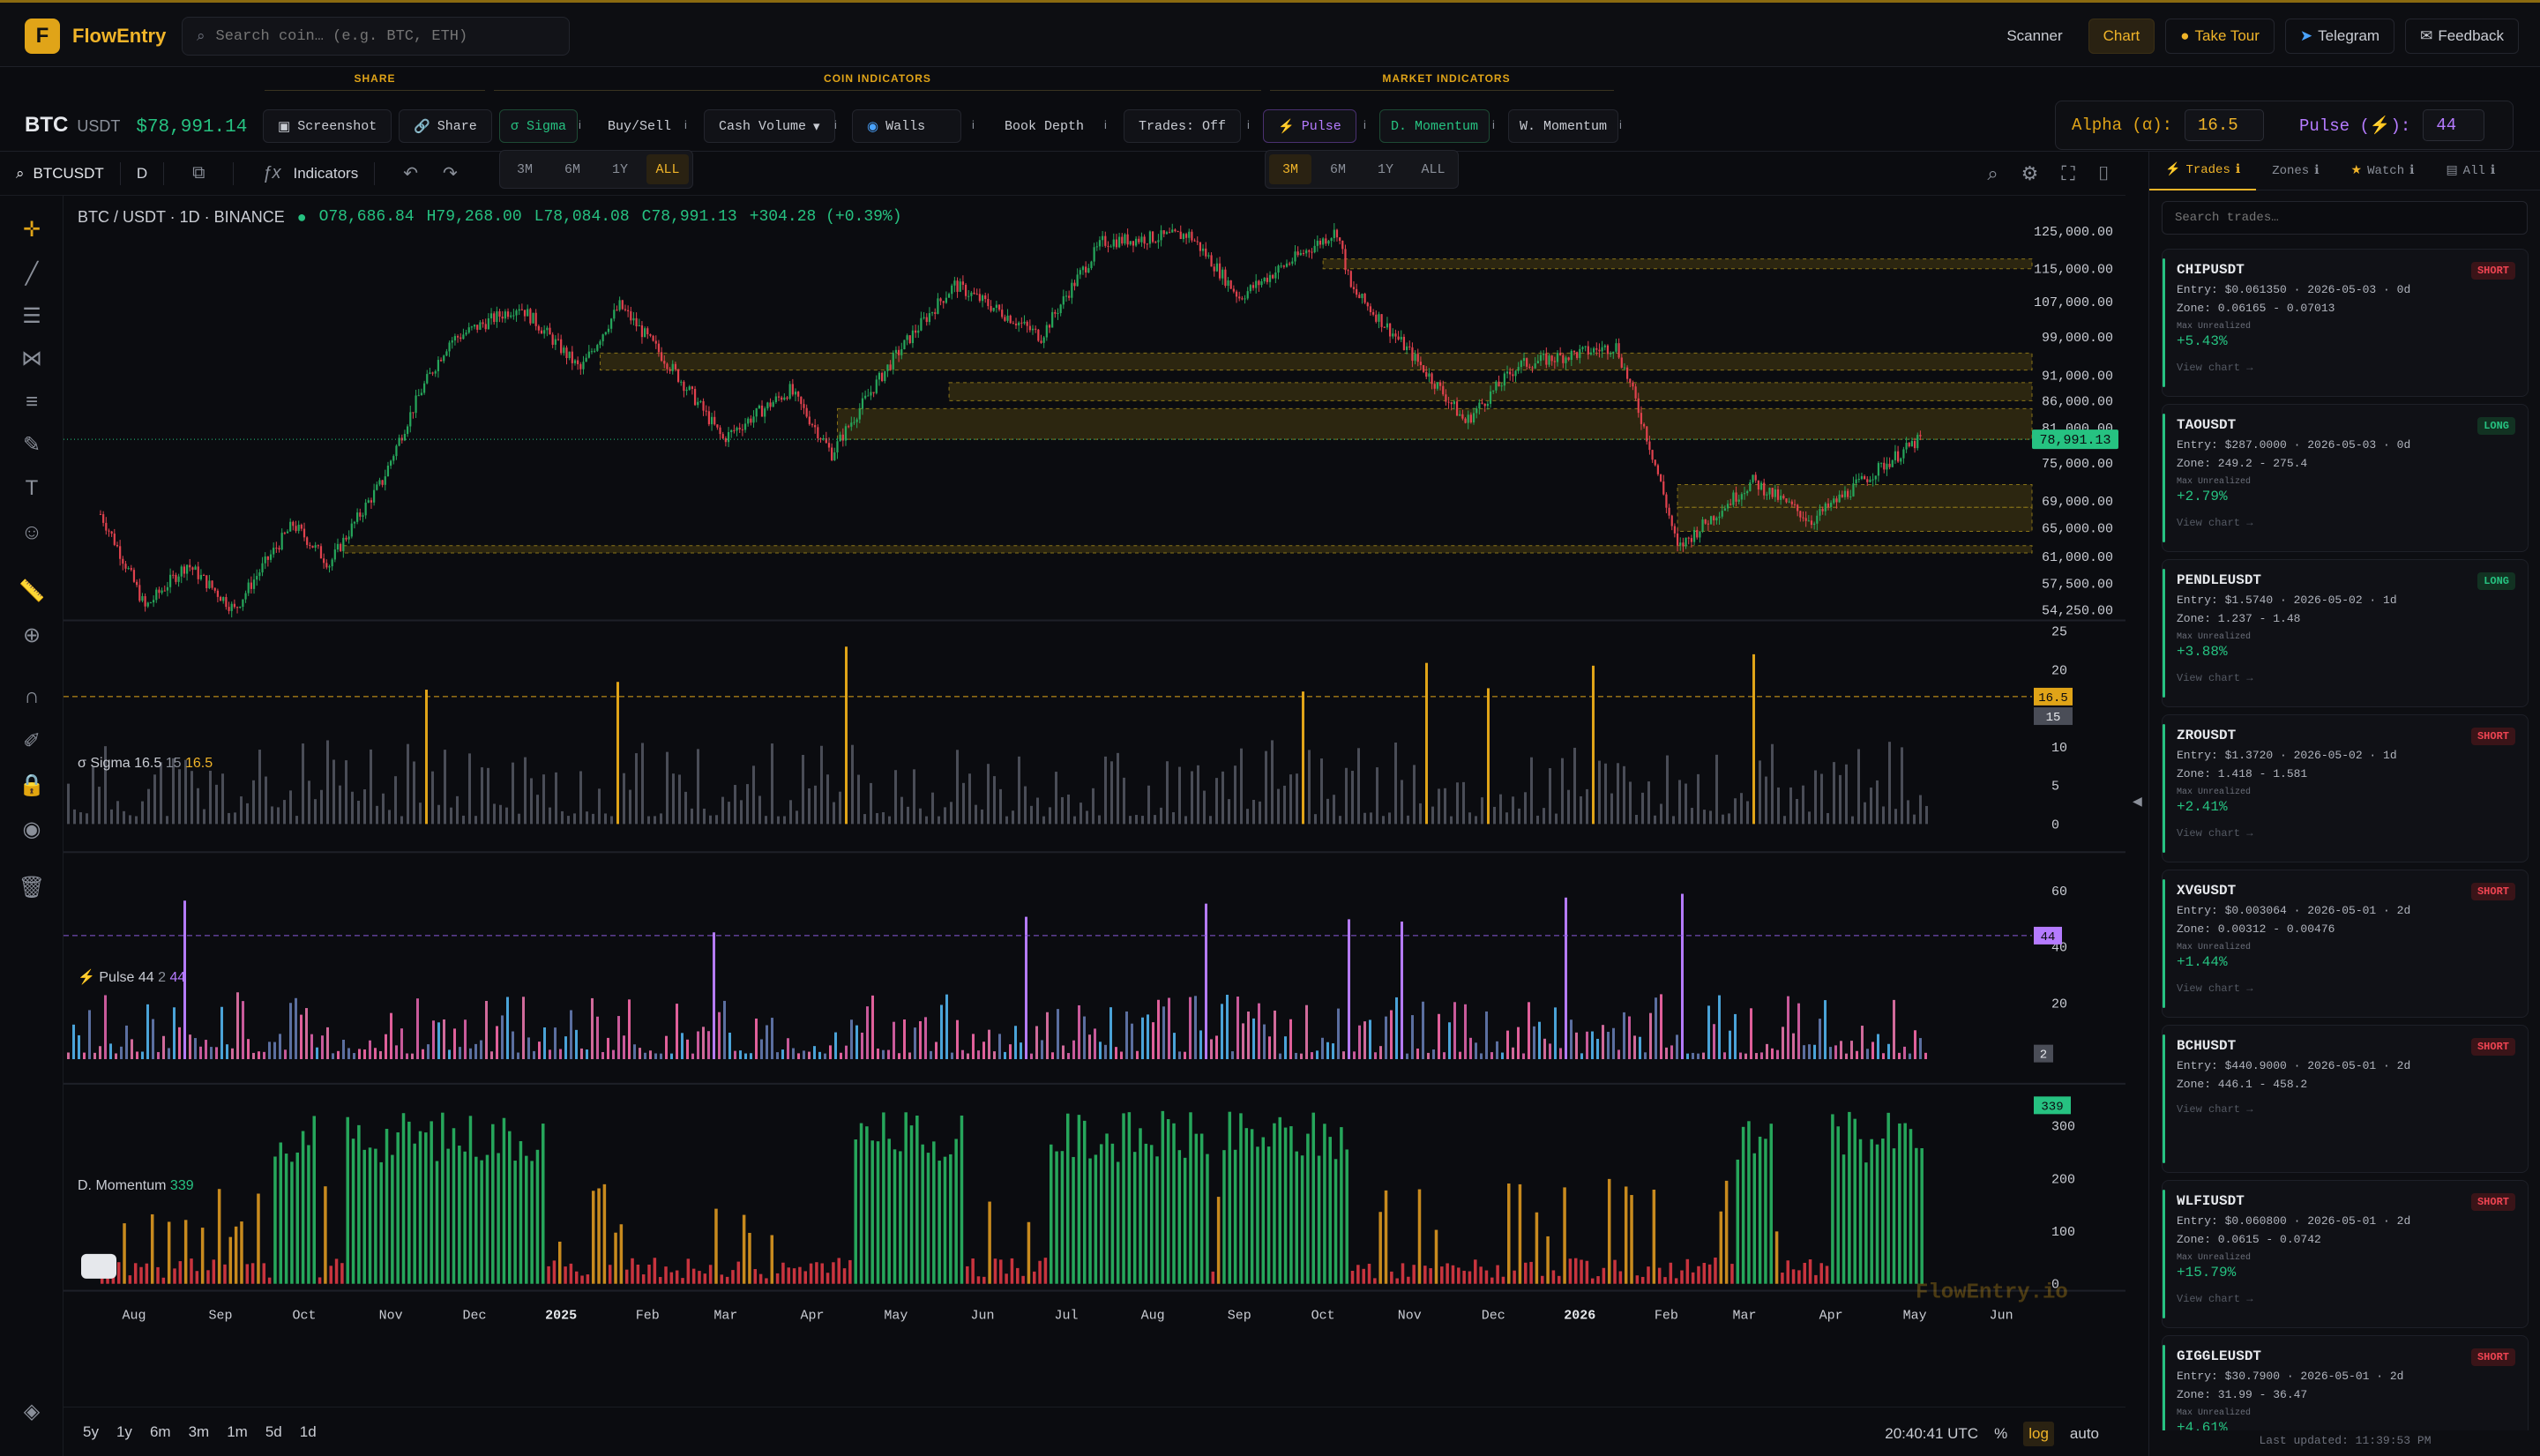  I want to click on pulse-info-icon: i, so click(1364, 124).